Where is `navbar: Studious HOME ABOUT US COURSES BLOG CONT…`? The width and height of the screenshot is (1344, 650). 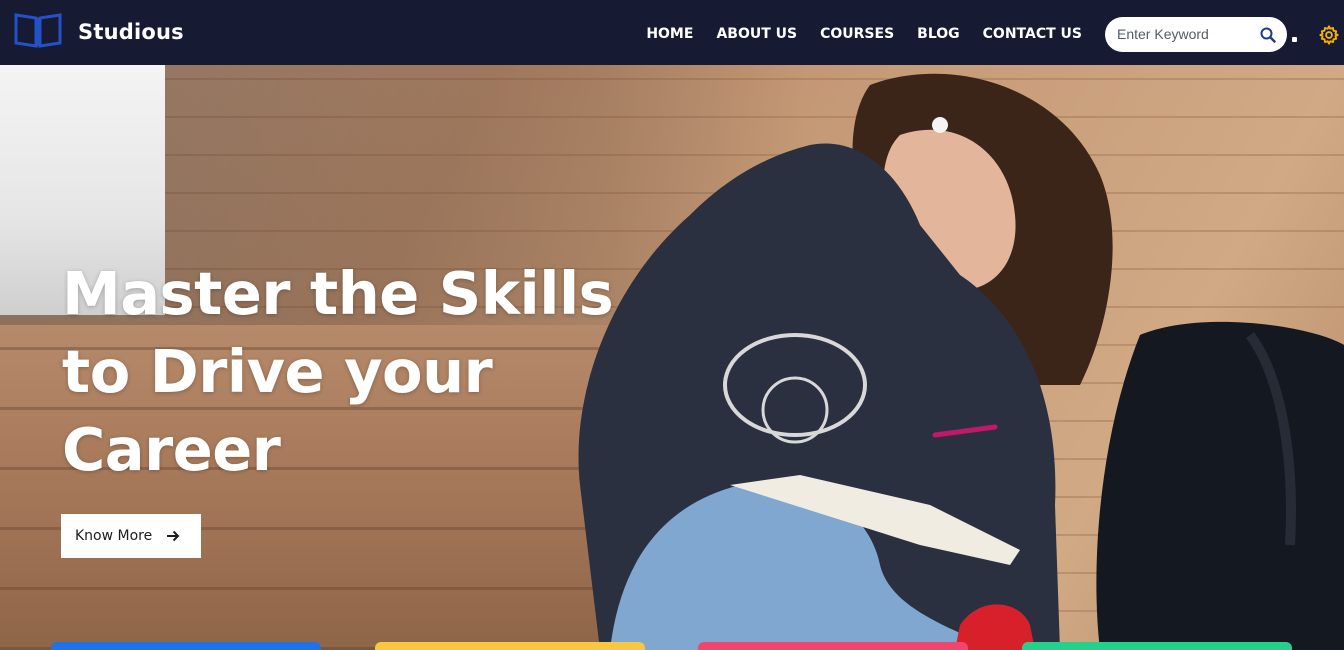 navbar: Studious HOME ABOUT US COURSES BLOG CONT… is located at coordinates (672, 32).